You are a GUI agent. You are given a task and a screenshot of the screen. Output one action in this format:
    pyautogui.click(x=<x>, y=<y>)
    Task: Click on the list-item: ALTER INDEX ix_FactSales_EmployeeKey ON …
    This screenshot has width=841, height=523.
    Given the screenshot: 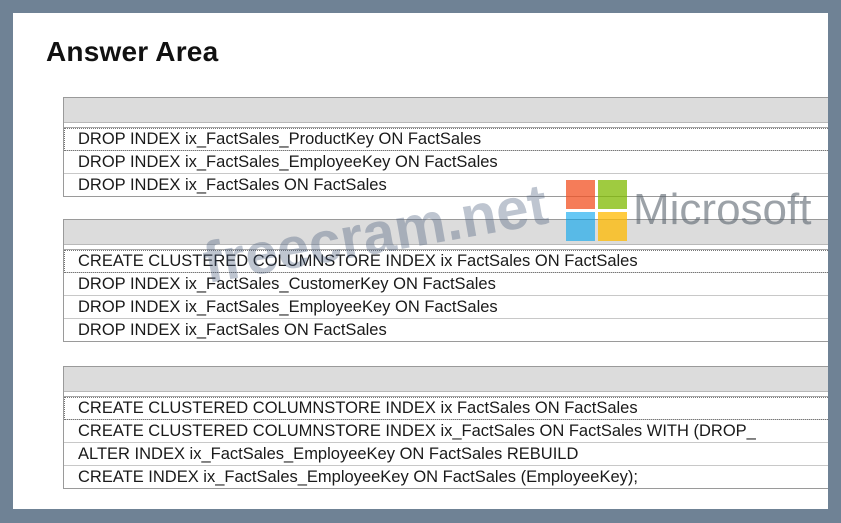 What is the action you would take?
    pyautogui.click(x=446, y=454)
    